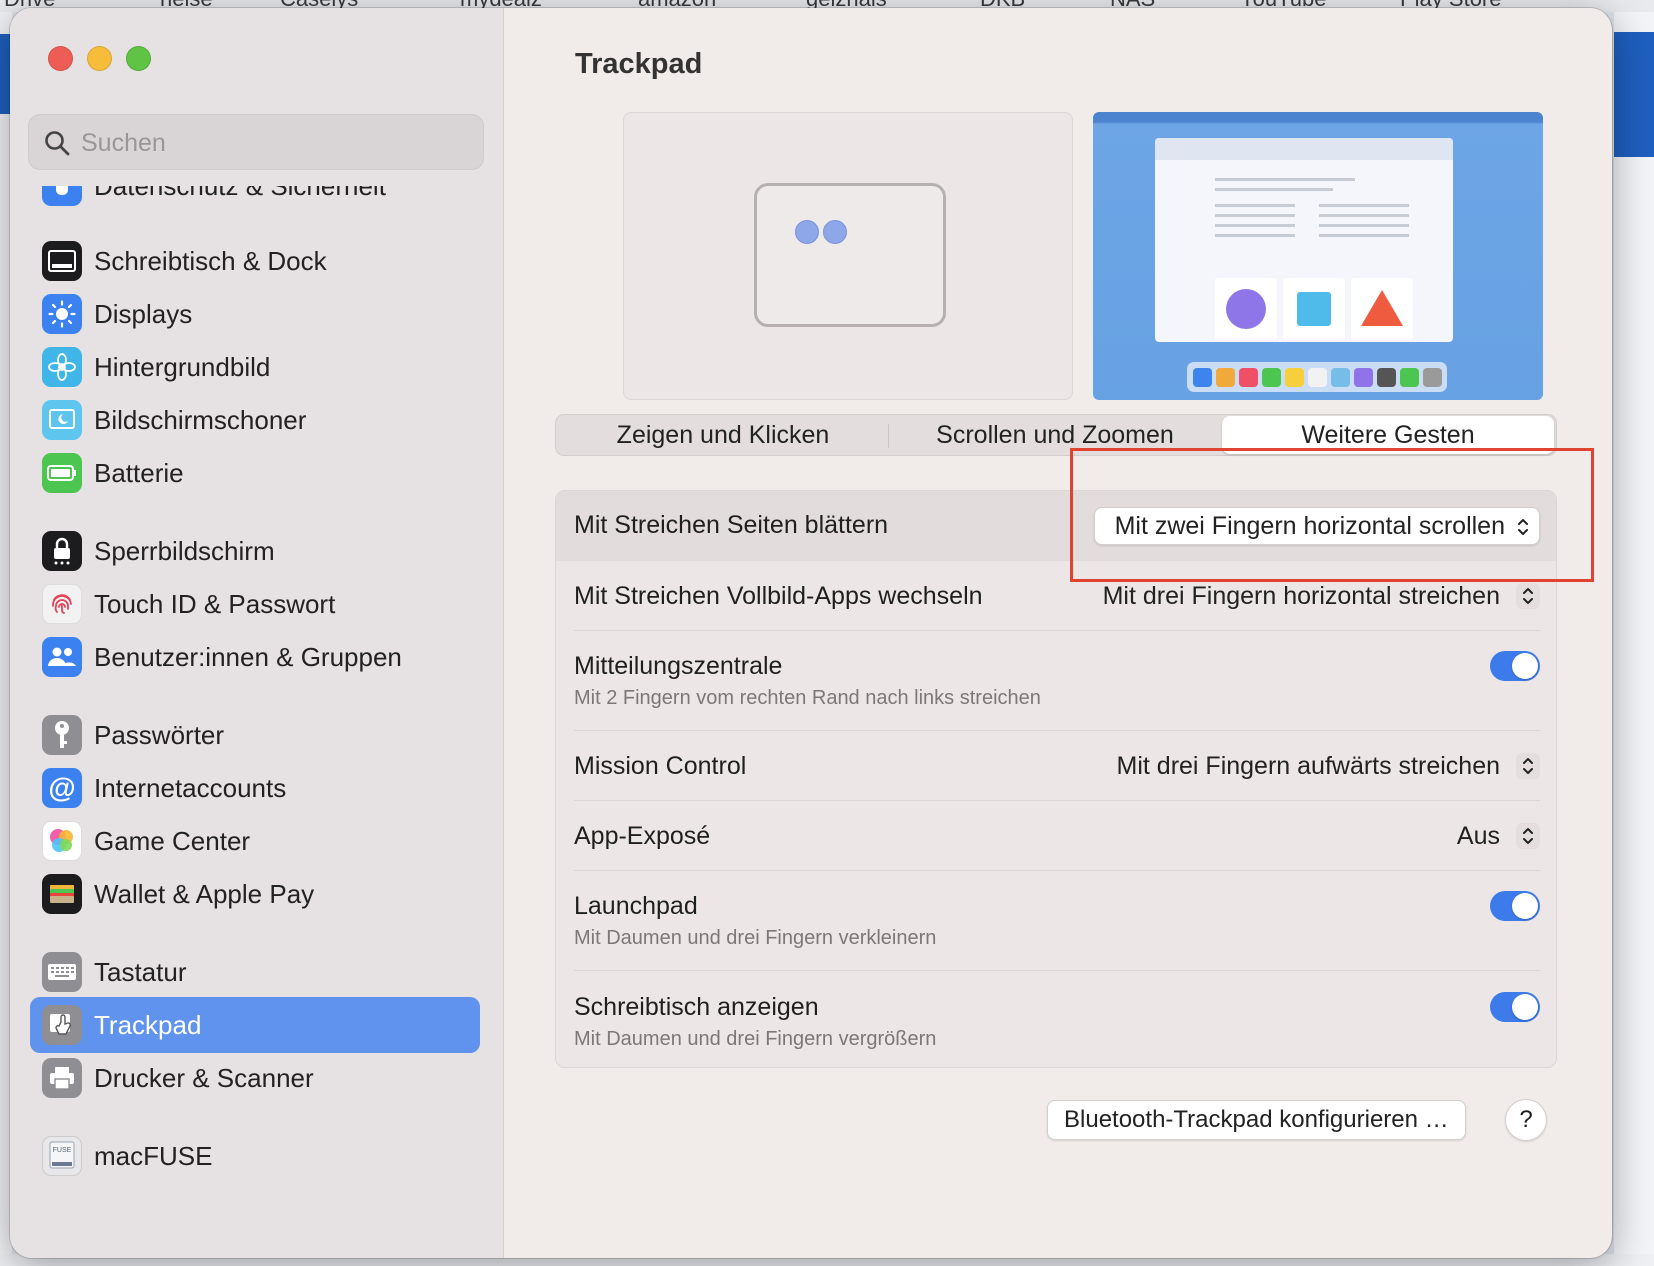 Image resolution: width=1654 pixels, height=1266 pixels. What do you see at coordinates (1634, 639) in the screenshot?
I see `background-page-right` at bounding box center [1634, 639].